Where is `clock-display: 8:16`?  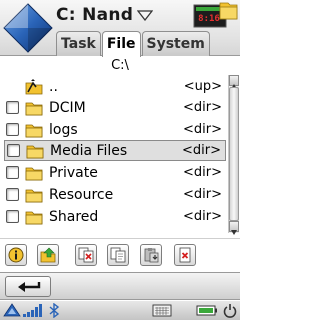
clock-display: 8:16 is located at coordinates (209, 19).